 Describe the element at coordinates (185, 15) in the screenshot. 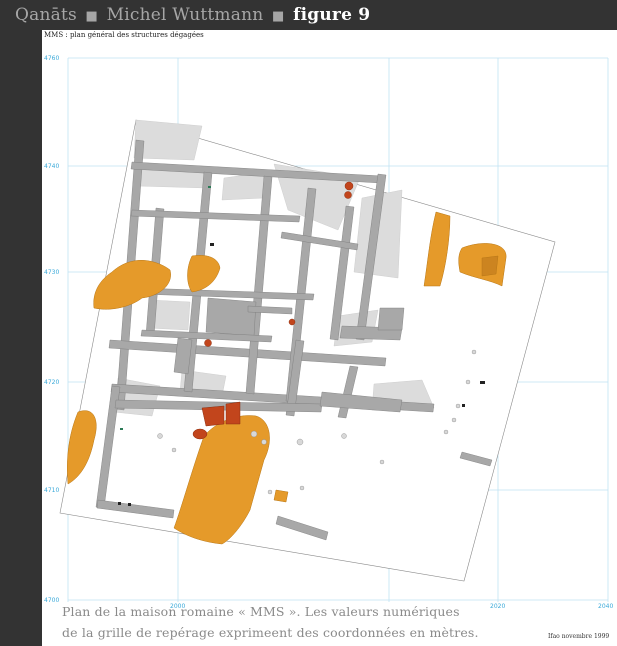

I see `header-author: Michel Wuttmann` at that location.